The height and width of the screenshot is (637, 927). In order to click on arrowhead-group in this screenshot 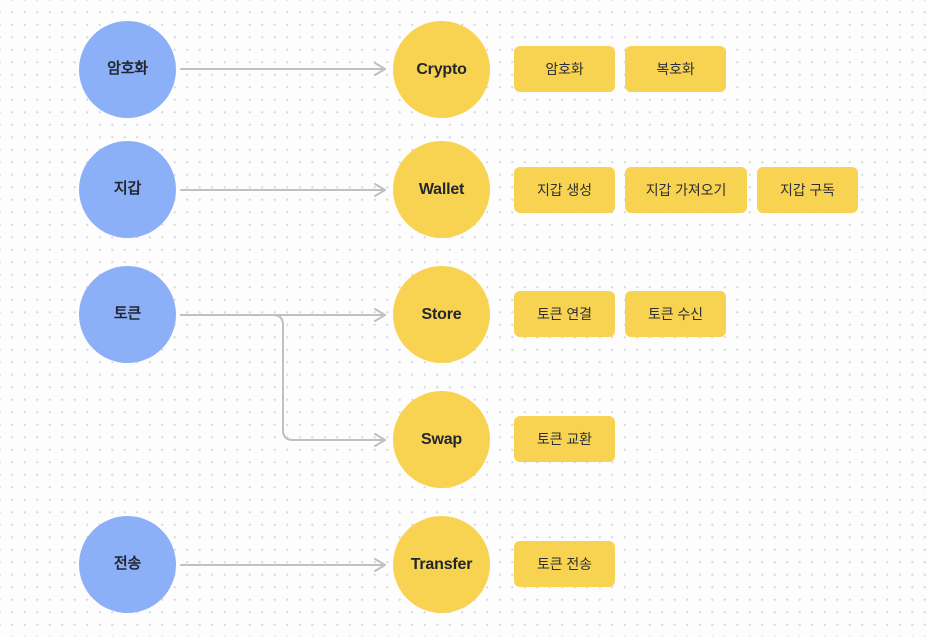, I will do `click(380, 317)`.